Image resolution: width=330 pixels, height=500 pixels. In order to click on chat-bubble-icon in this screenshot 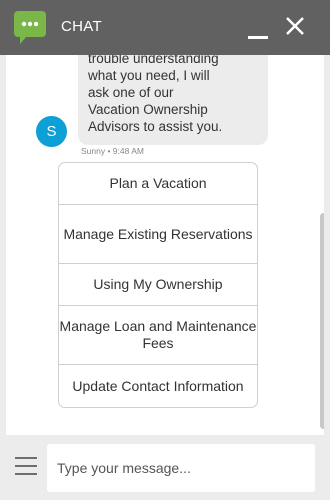, I will do `click(30, 27)`.